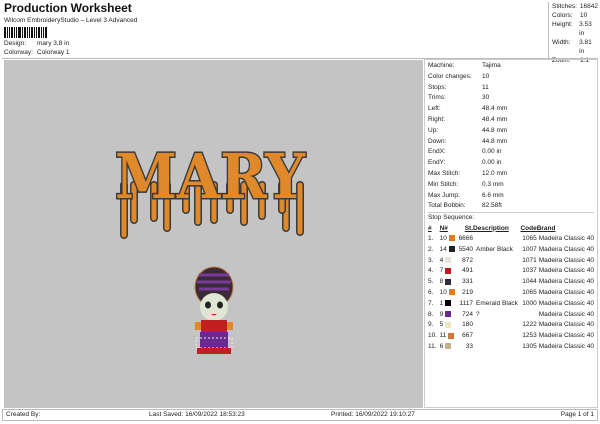 This screenshot has height=424, width=600. Describe the element at coordinates (511, 131) in the screenshot. I see `info-row: Up: 44.8 mm` at that location.